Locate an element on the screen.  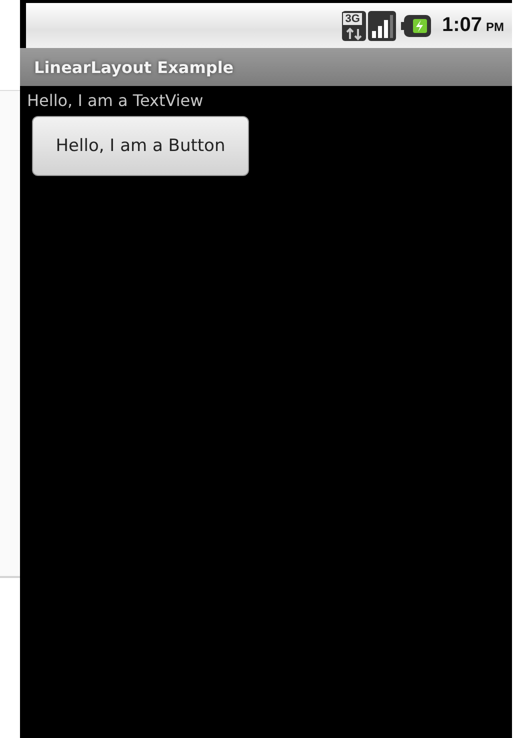
app-title: LinearLayout Example is located at coordinates (134, 67).